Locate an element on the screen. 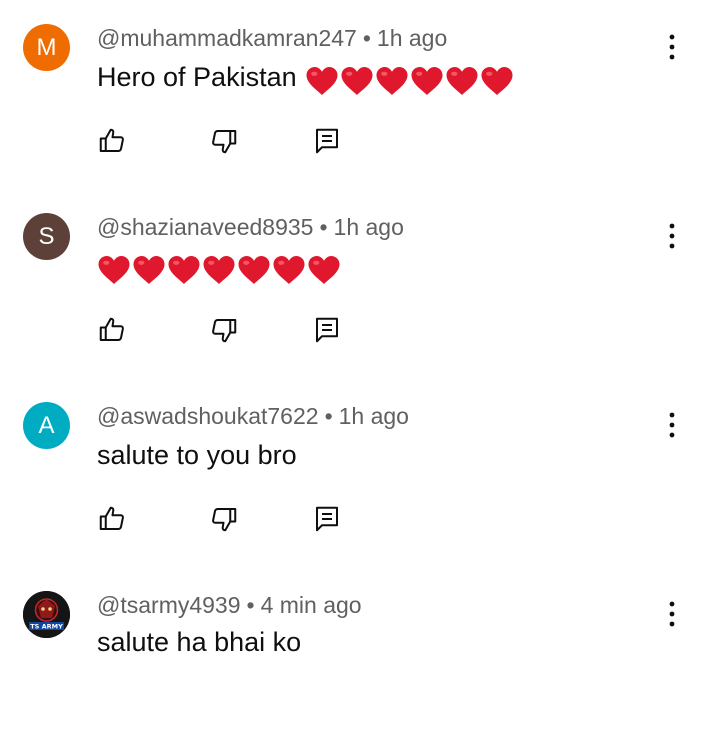  ts-army-badge-text: TS ARMY is located at coordinates (46, 627).